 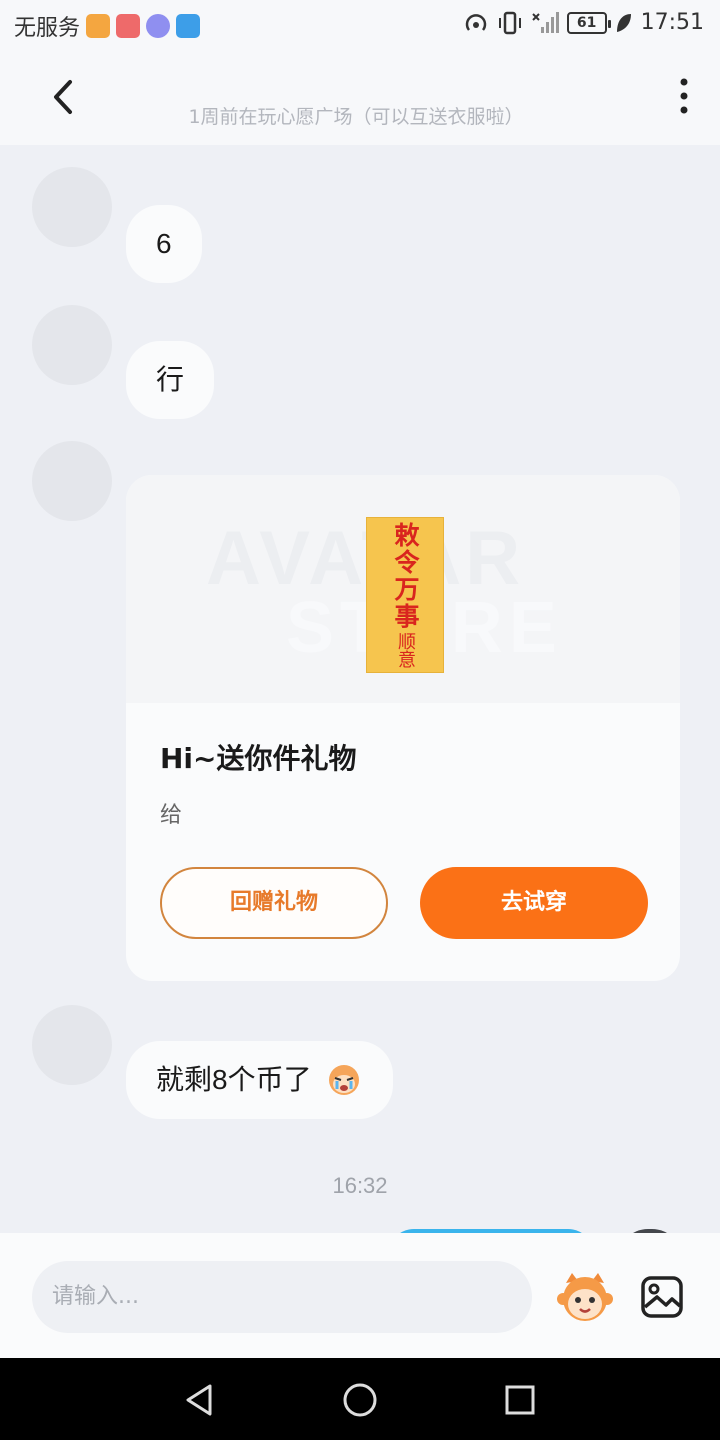 What do you see at coordinates (405, 576) in the screenshot?
I see `talisman-main-text: 敕令万事` at bounding box center [405, 576].